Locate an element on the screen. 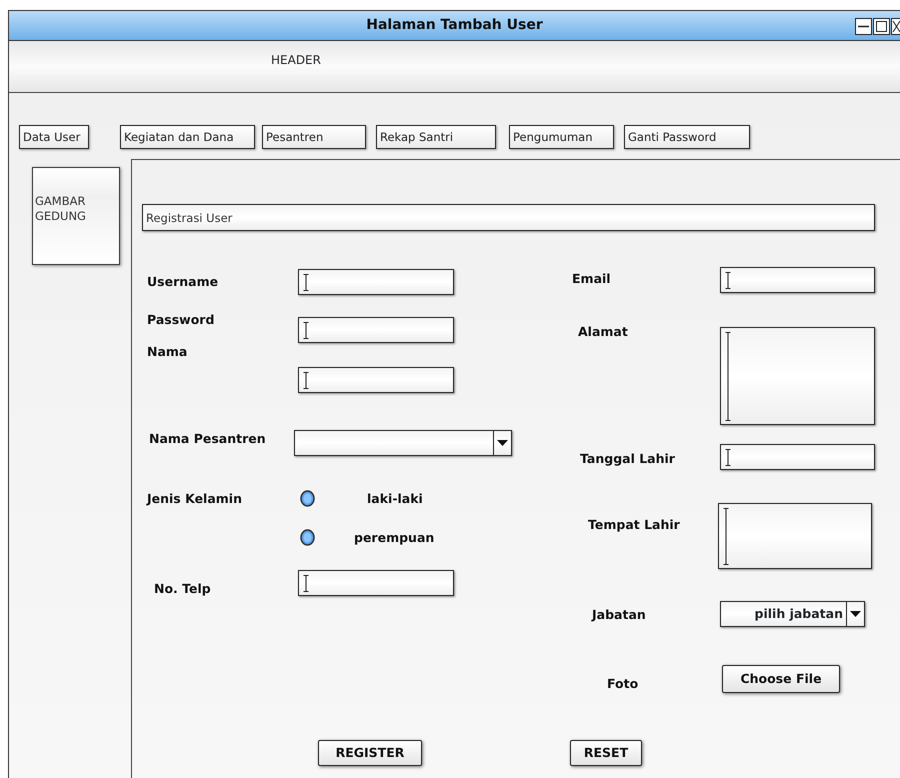  field-label: Foto is located at coordinates (622, 684).